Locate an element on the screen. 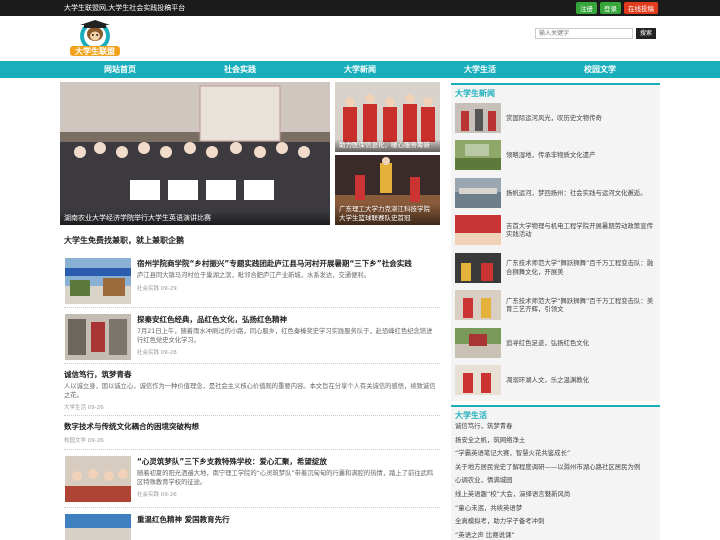 The image size is (720, 540). nav-student-life: 大学生活 is located at coordinates (480, 69).